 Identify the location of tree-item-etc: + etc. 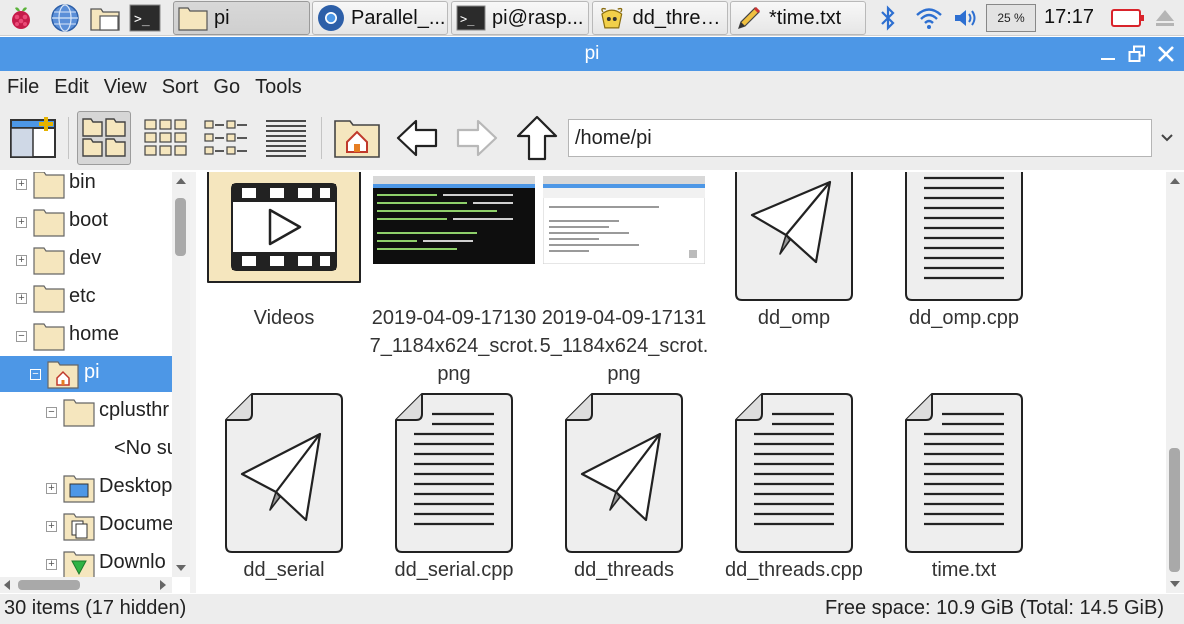
(86, 298).